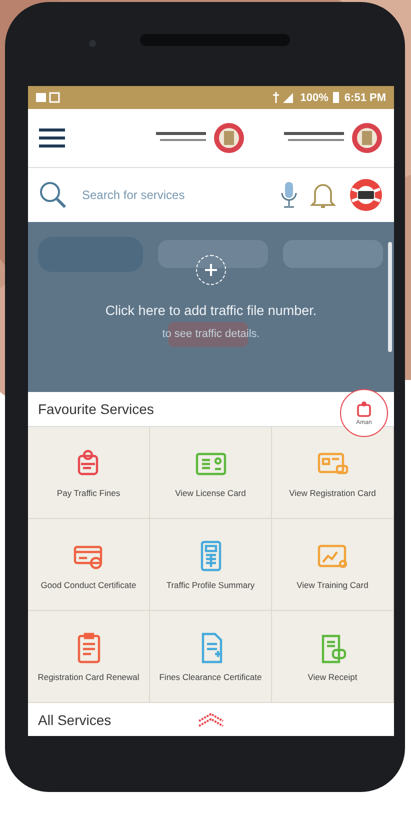 Image resolution: width=411 pixels, height=822 pixels. Describe the element at coordinates (211, 657) in the screenshot. I see `service-tile: Fines Clearance Certificate` at that location.